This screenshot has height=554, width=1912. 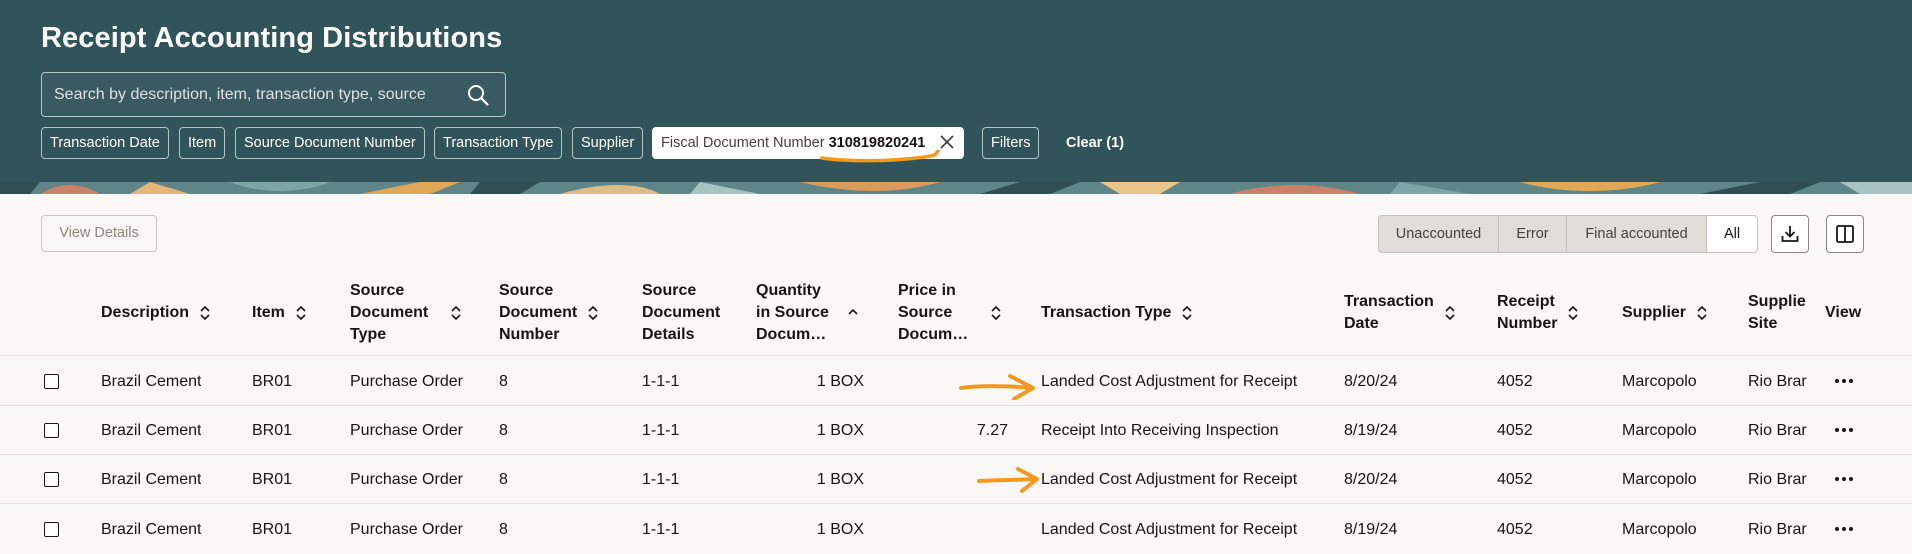 What do you see at coordinates (1665, 313) in the screenshot?
I see `column-header-supplier: Supplier` at bounding box center [1665, 313].